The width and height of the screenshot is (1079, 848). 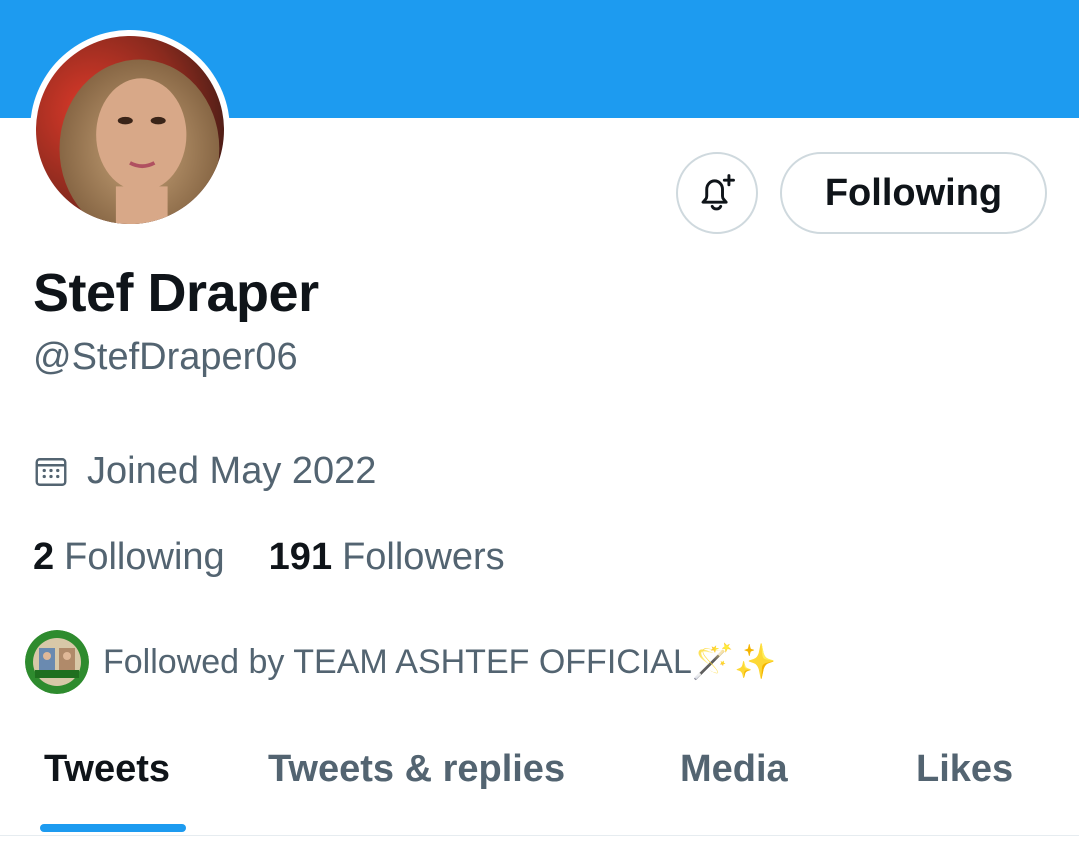 What do you see at coordinates (44, 557) in the screenshot?
I see `following-count: 2` at bounding box center [44, 557].